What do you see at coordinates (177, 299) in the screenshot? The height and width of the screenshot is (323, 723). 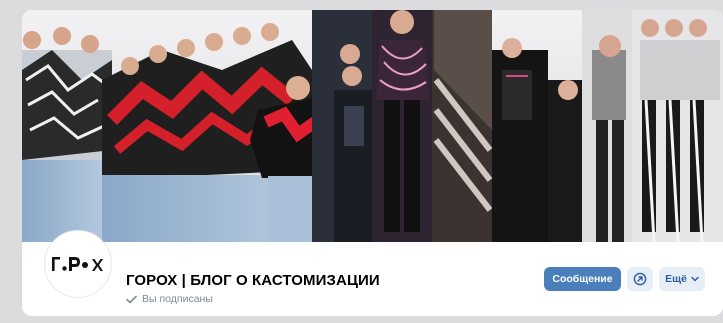 I see `subscribed-label: Вы подписаны` at bounding box center [177, 299].